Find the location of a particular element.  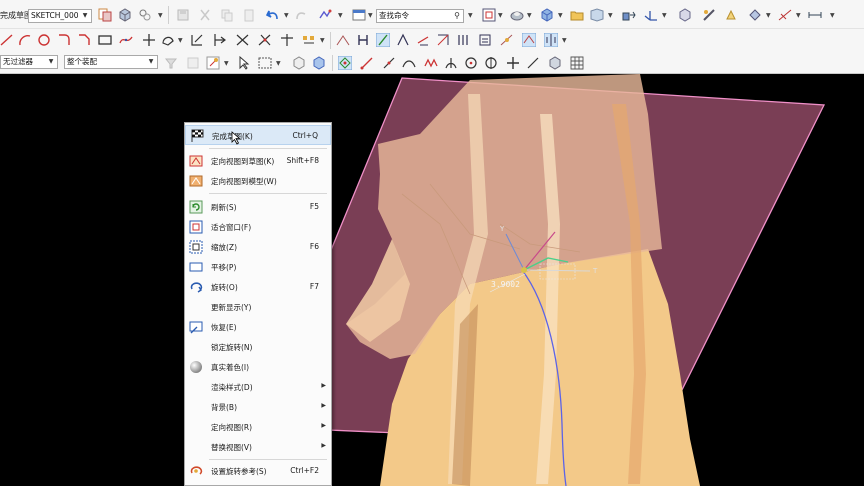

relations-browser-icon is located at coordinates (485, 40).